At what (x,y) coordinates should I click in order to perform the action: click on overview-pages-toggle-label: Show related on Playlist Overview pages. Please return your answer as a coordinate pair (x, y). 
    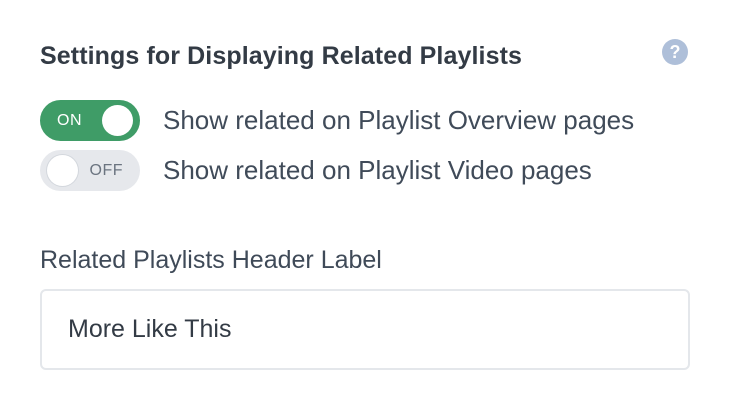
    Looking at the image, I should click on (399, 120).